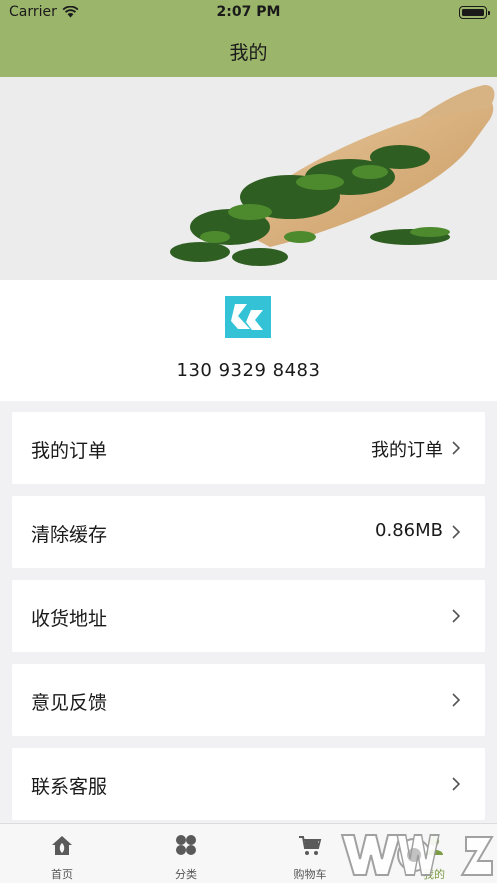  Describe the element at coordinates (248, 532) in the screenshot. I see `menu-item-clear-cache: 清除缓存 0.86MB` at that location.